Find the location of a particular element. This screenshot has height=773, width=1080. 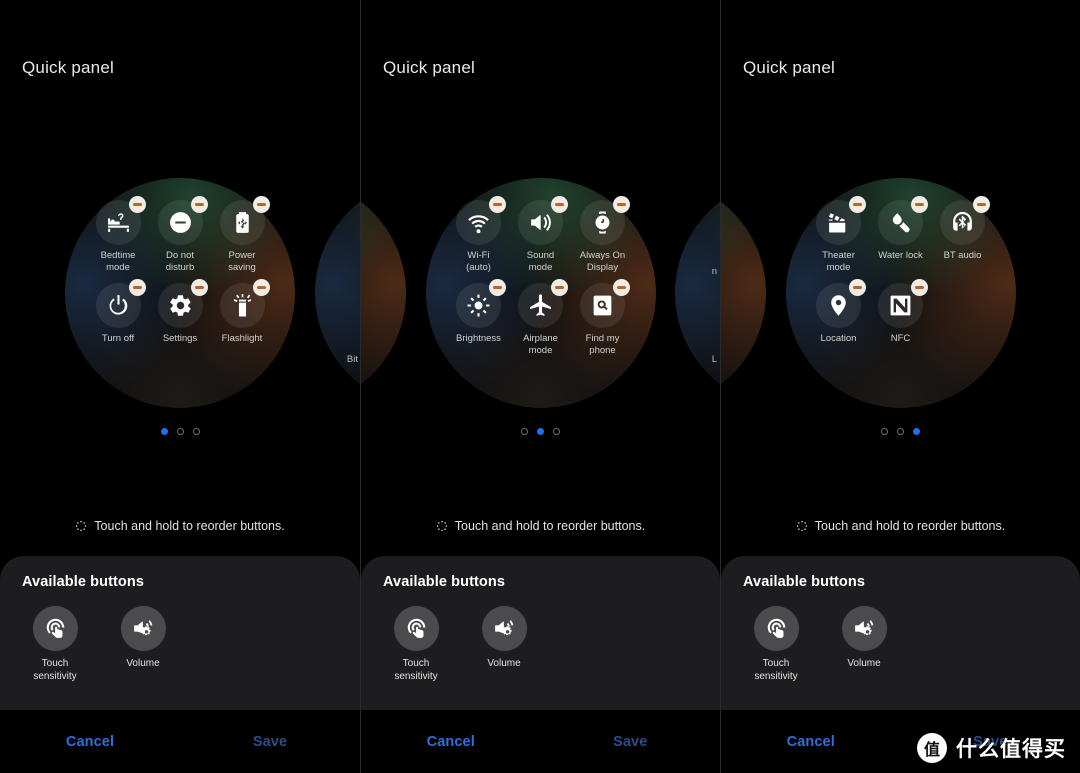

brightness-icon is located at coordinates (481, 303).